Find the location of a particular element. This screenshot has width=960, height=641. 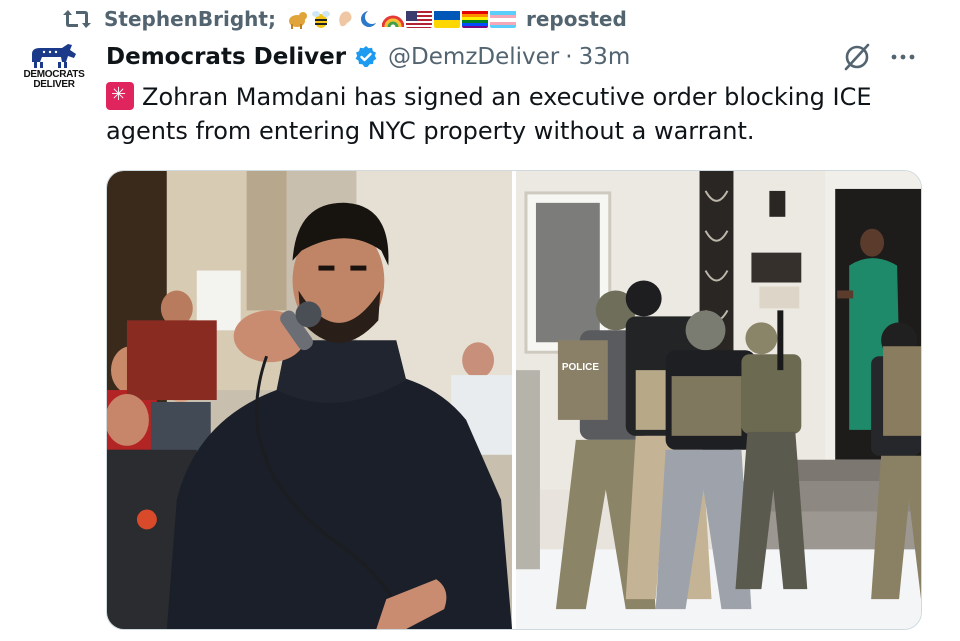

verified-badge-icon is located at coordinates (366, 57).